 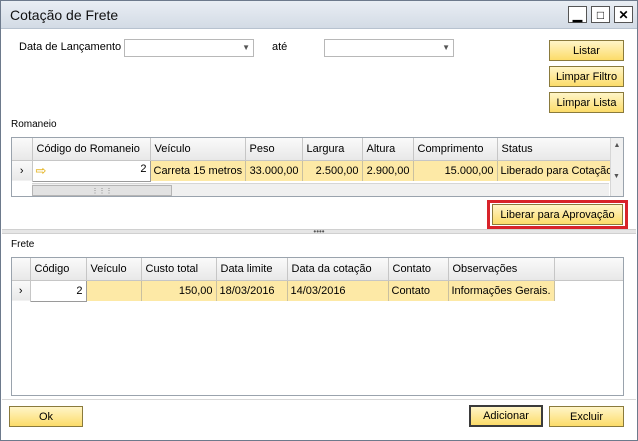 What do you see at coordinates (338, 290) in the screenshot?
I see `data-cotacao-cell: 14/03/2016` at bounding box center [338, 290].